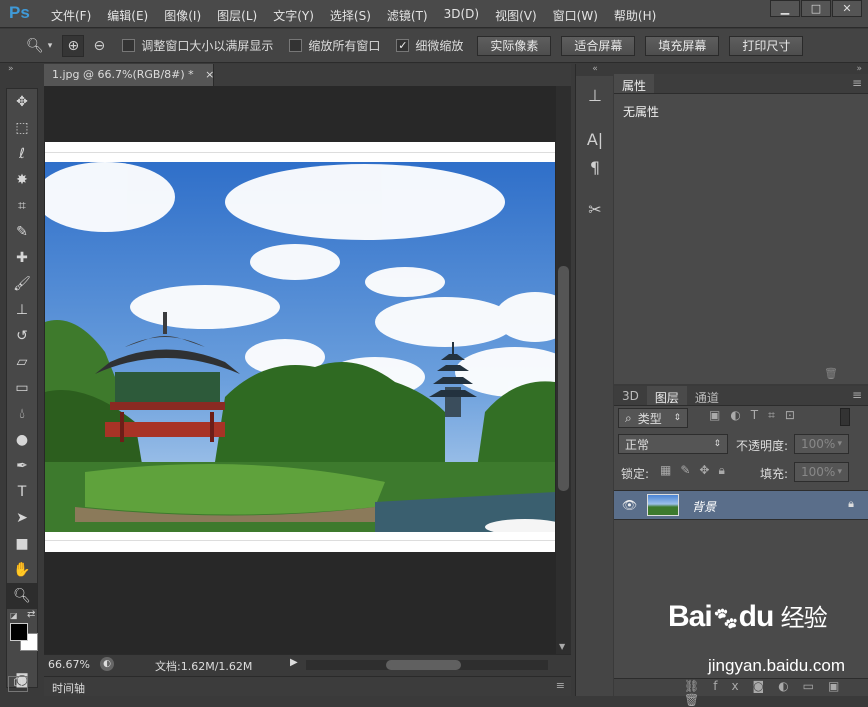 The width and height of the screenshot is (868, 707). What do you see at coordinates (766, 45) in the screenshot?
I see `print-size-button: 打印尺寸` at bounding box center [766, 45].